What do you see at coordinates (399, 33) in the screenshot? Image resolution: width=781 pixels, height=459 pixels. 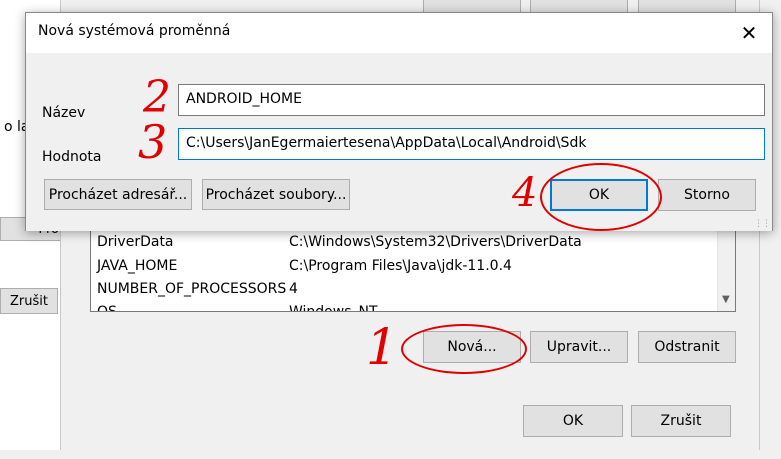 I see `dialog-titlebar: Nová systémová proměnná ✕` at bounding box center [399, 33].